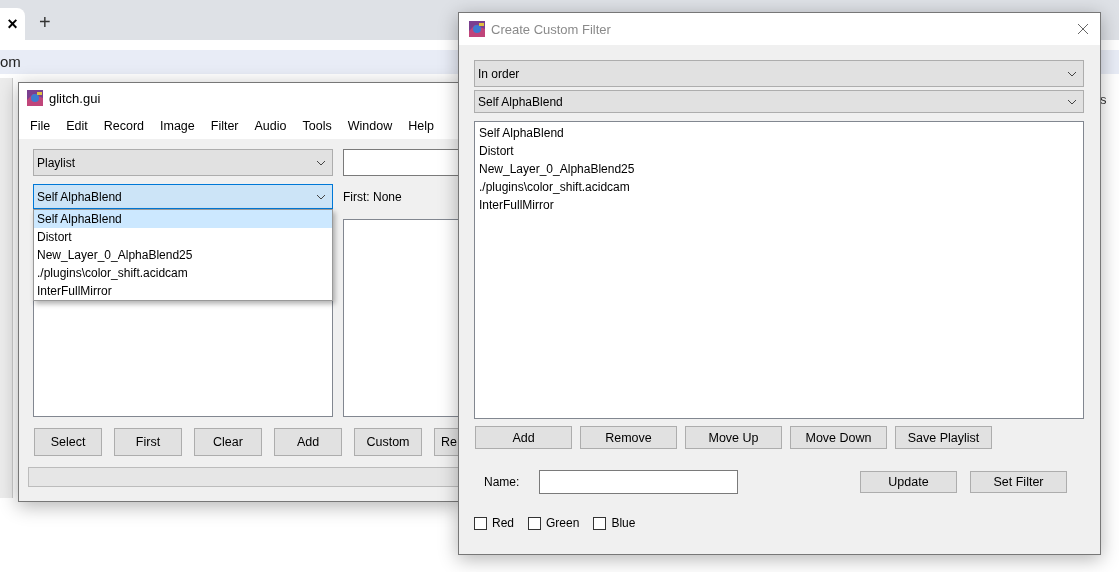 This screenshot has height=572, width=1119. What do you see at coordinates (68, 442) in the screenshot?
I see `action-button: Select` at bounding box center [68, 442].